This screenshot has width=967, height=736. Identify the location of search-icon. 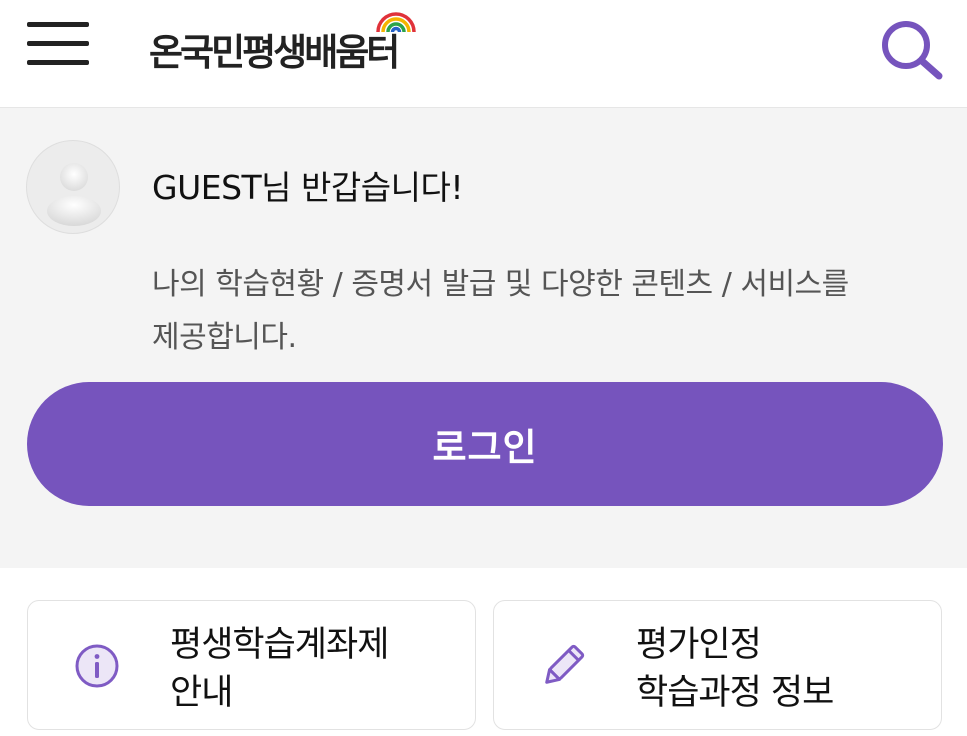
(912, 49).